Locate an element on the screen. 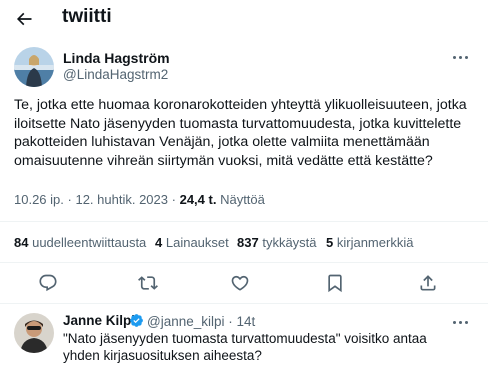 This screenshot has width=488, height=373. retweets-count: 84 is located at coordinates (21, 242).